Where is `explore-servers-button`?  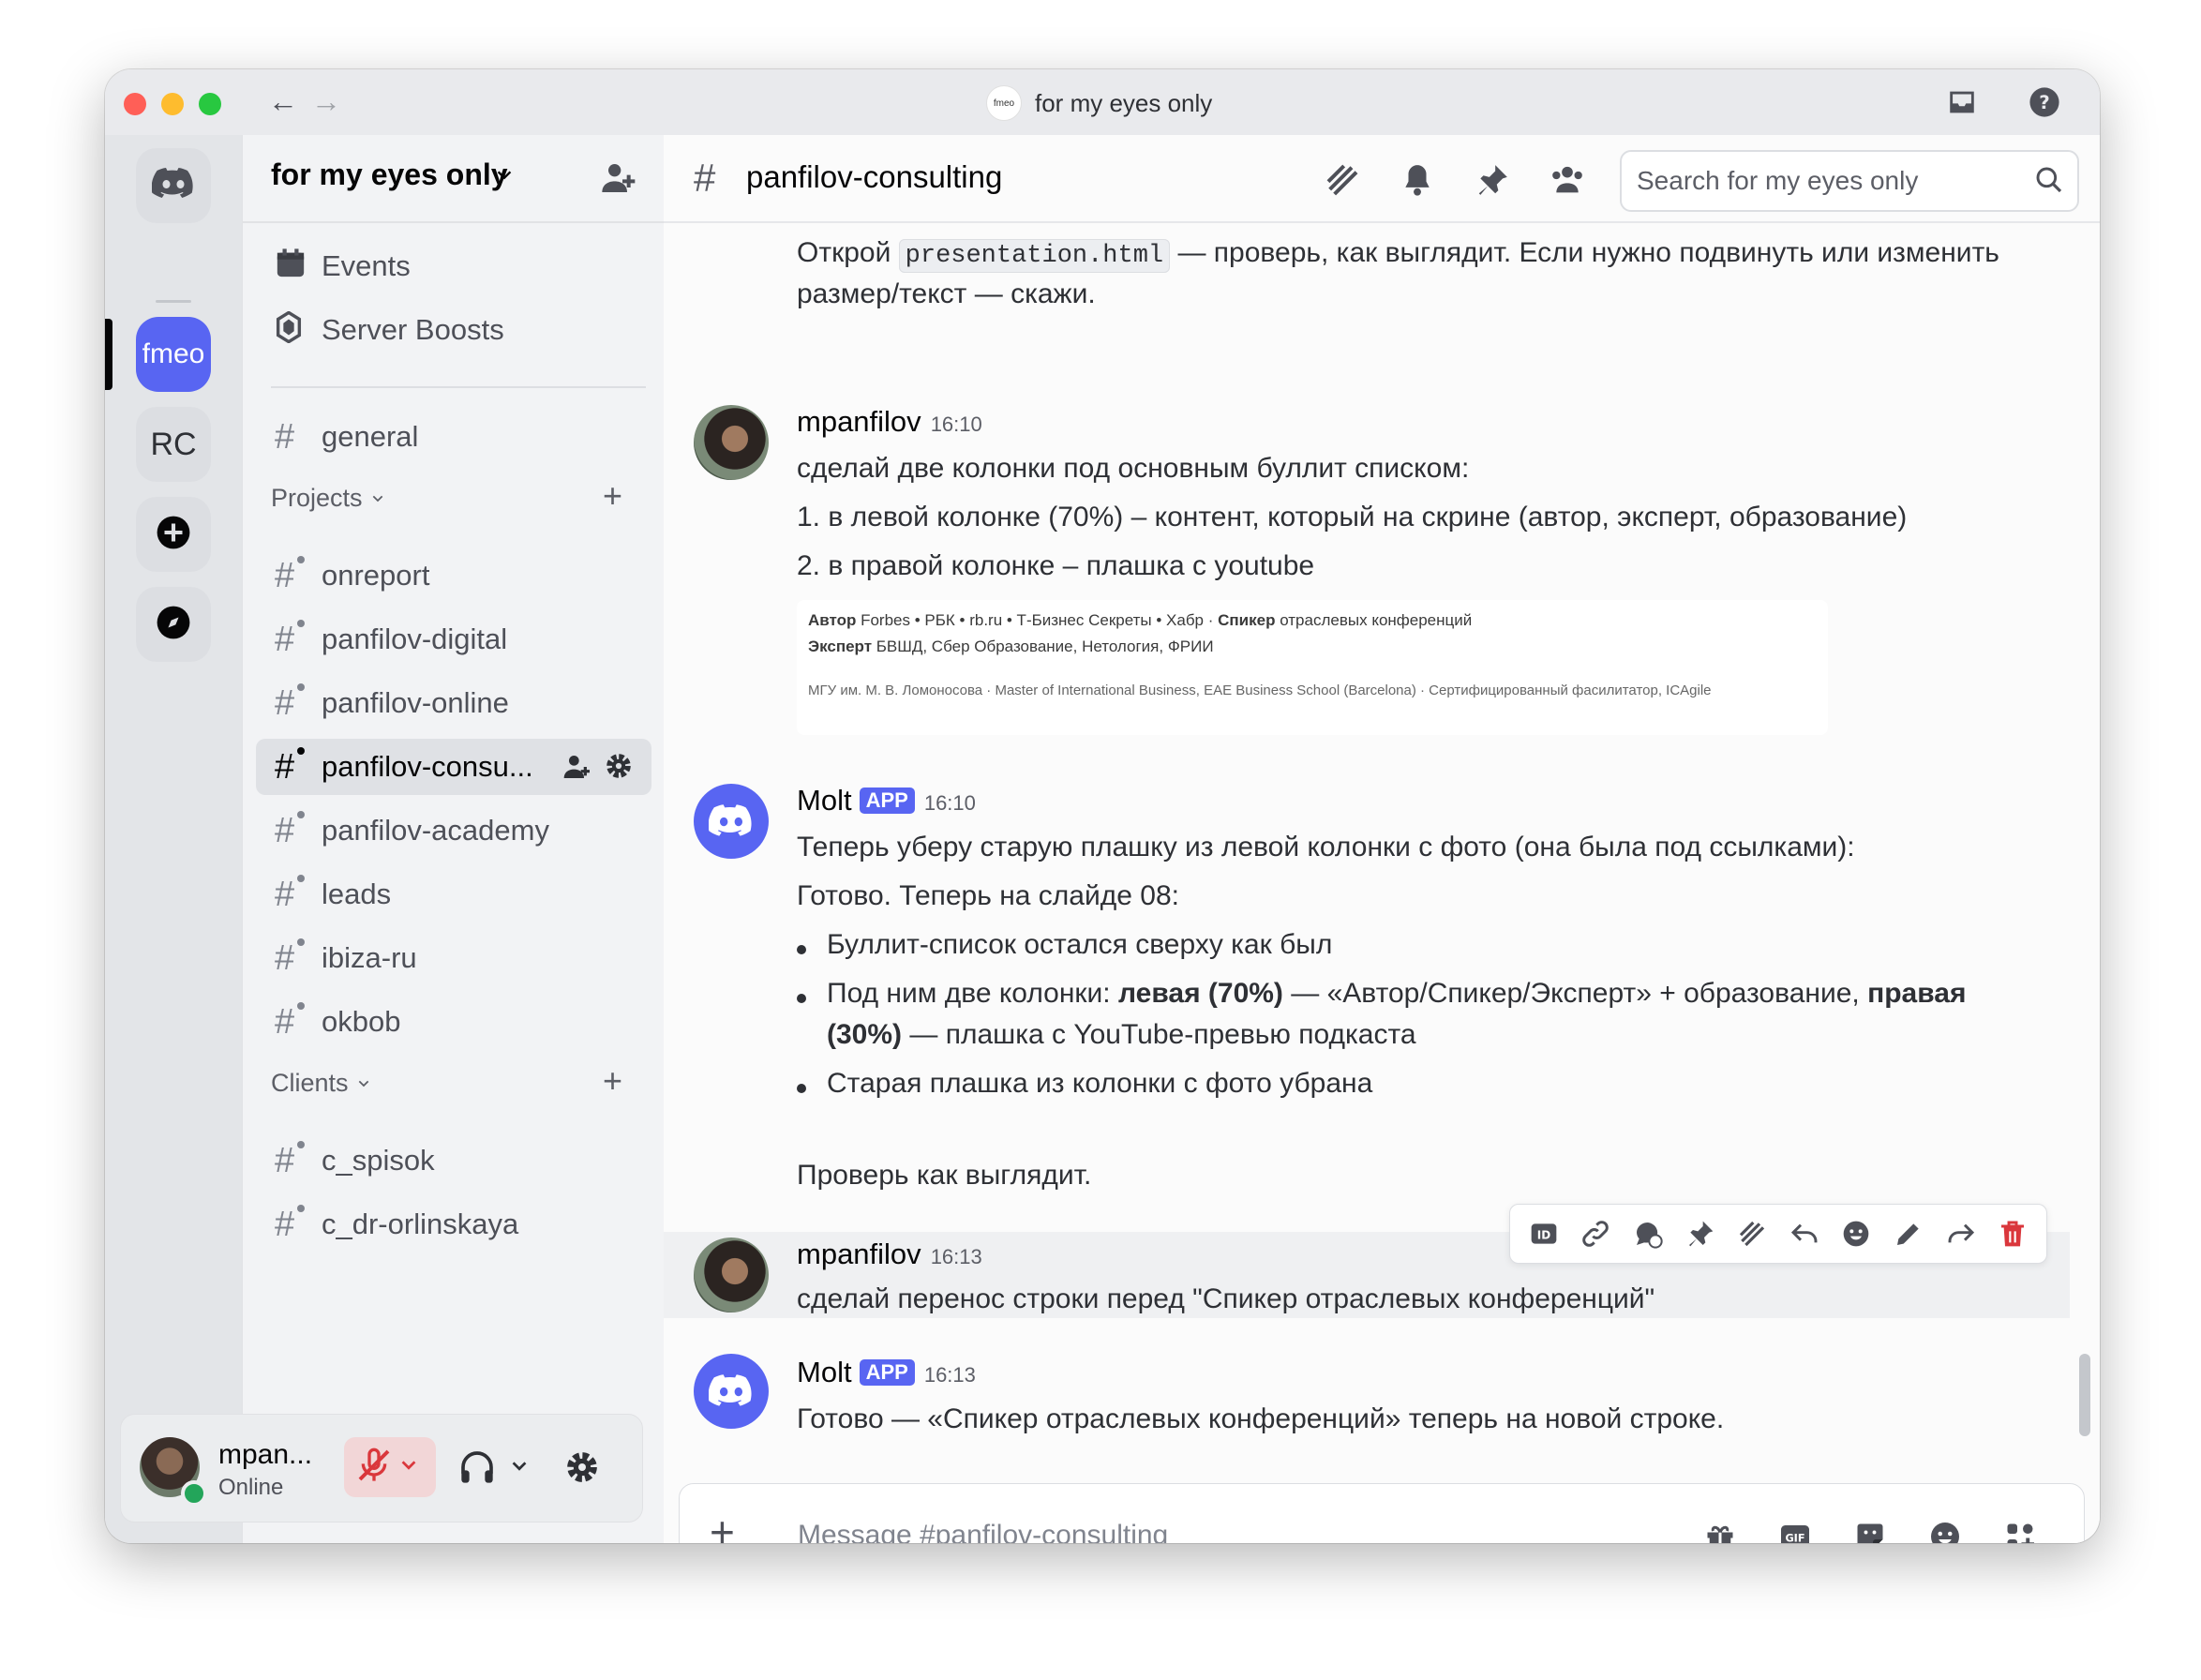
explore-servers-button is located at coordinates (173, 624).